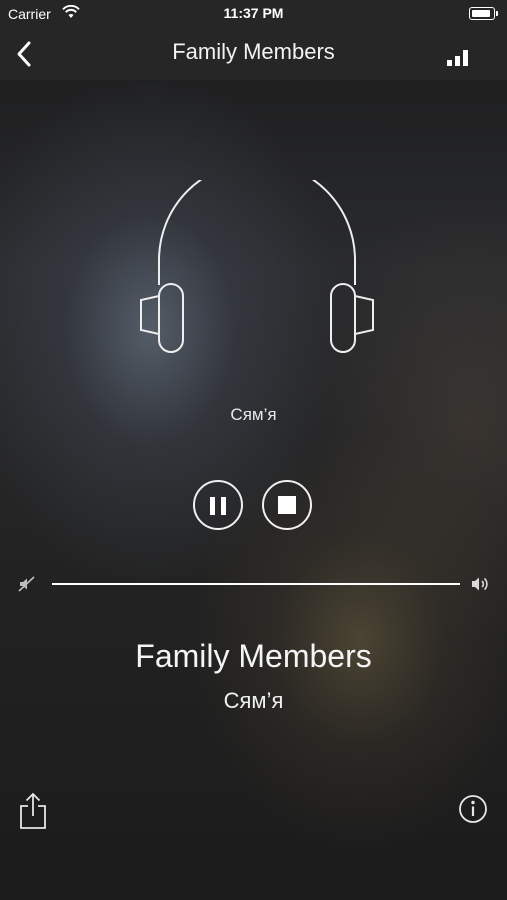 This screenshot has height=900, width=507. I want to click on stop-icon, so click(287, 505).